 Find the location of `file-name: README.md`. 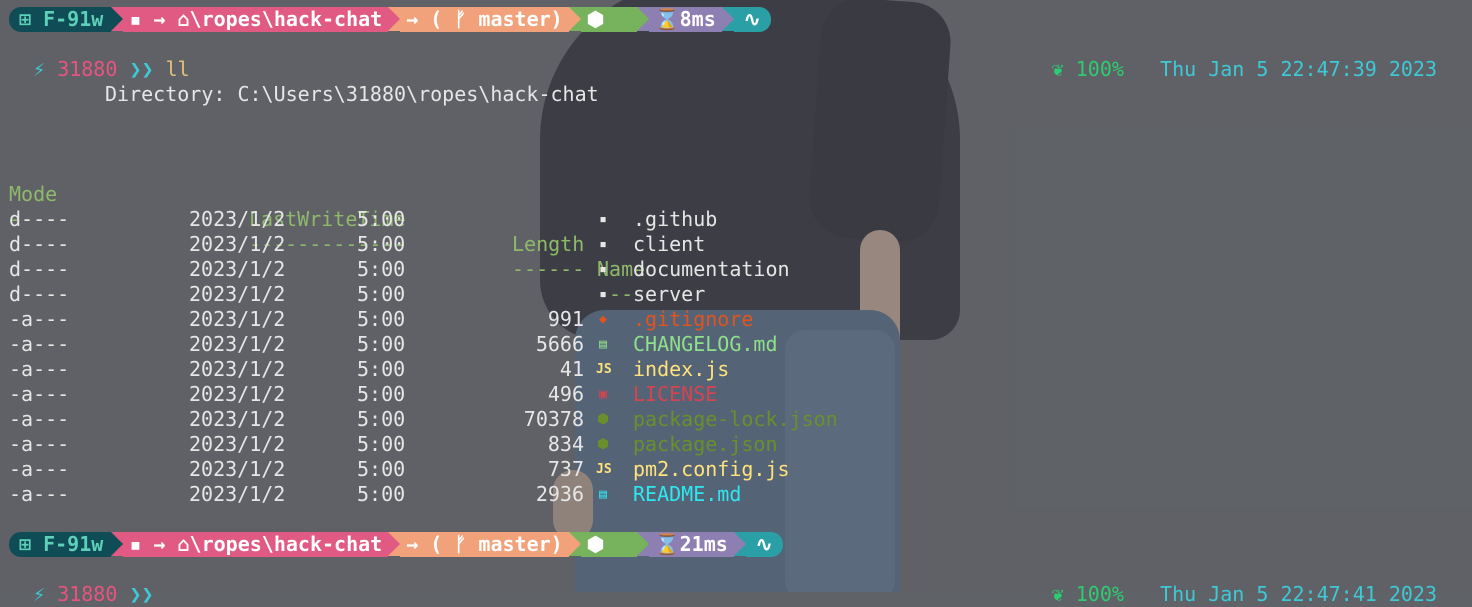

file-name: README.md is located at coordinates (687, 494).